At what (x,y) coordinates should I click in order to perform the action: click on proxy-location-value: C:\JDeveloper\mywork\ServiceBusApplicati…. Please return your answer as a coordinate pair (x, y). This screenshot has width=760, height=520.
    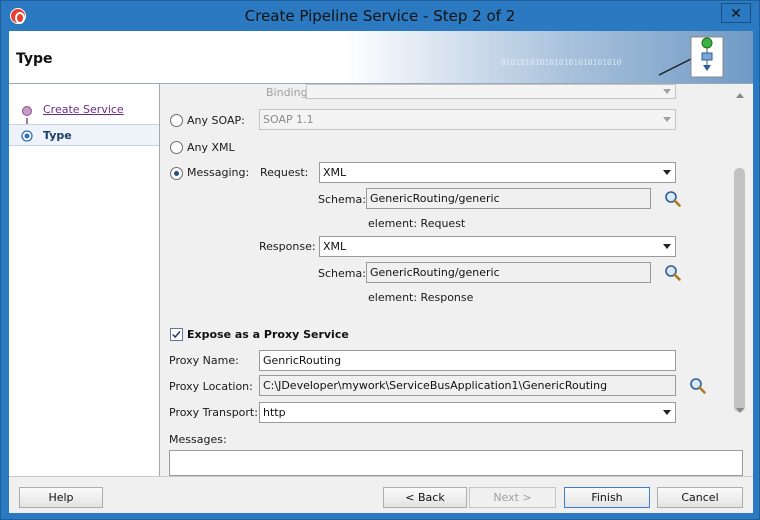
    Looking at the image, I should click on (435, 385).